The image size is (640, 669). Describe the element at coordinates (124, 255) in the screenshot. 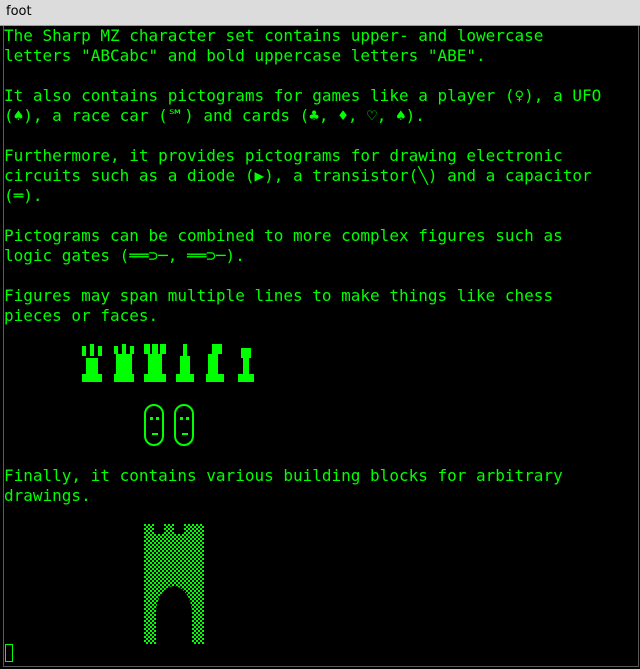

I see `text-line: logic gates (══⊃─, ══⊃─).` at that location.